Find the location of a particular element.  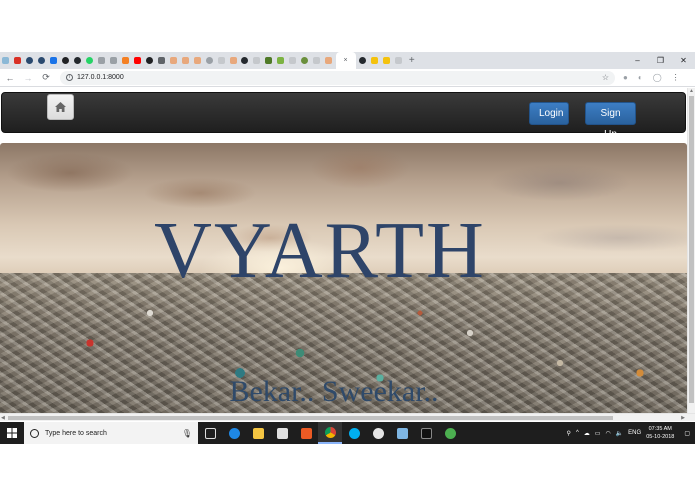

taskbar-search-placeholder: Type here to search is located at coordinates (76, 433).